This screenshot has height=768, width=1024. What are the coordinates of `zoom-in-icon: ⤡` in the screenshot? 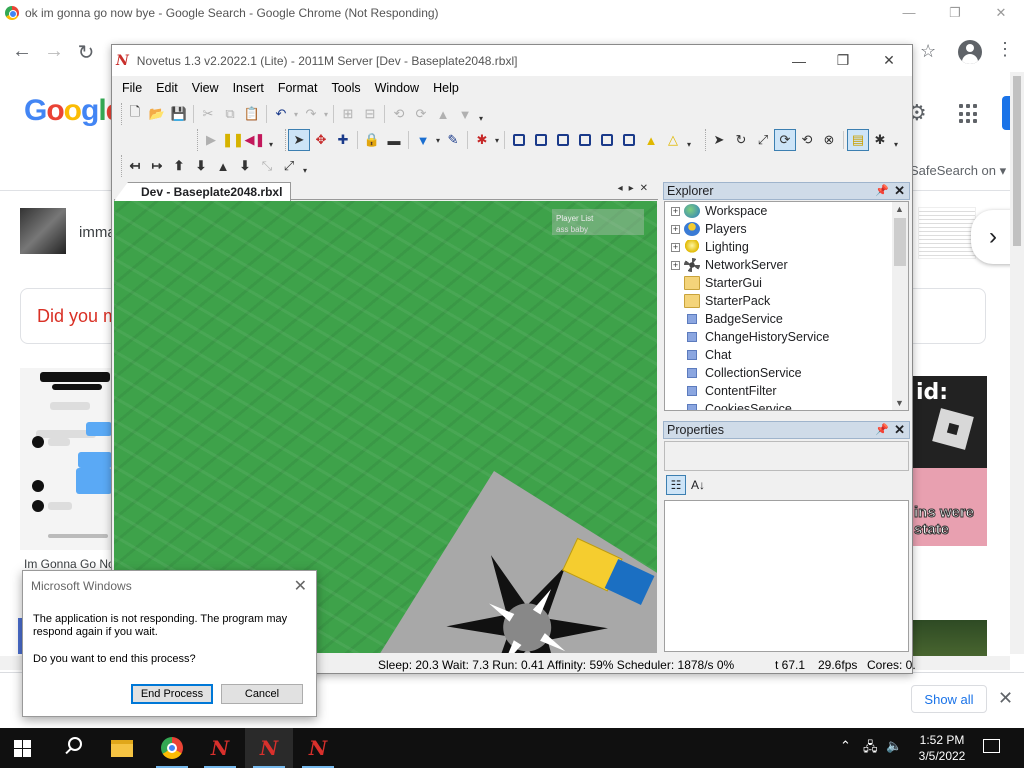 It's located at (267, 166).